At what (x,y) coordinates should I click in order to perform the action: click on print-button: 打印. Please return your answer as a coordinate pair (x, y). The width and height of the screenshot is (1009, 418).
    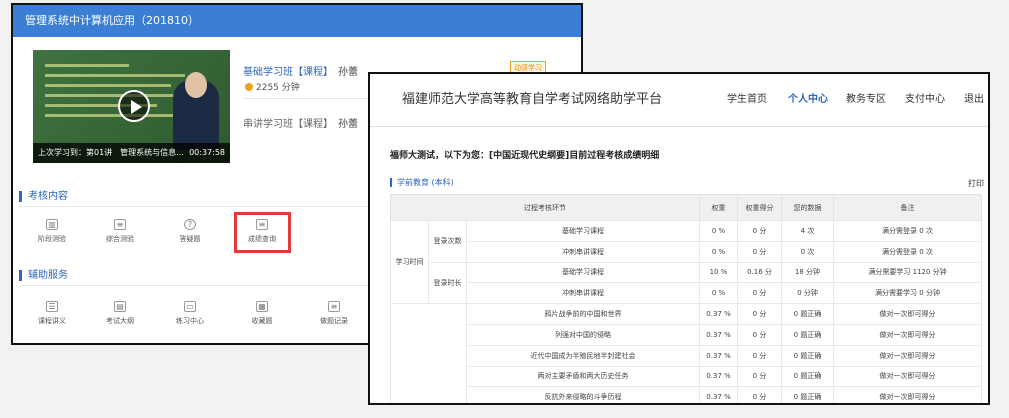
    Looking at the image, I should click on (976, 183).